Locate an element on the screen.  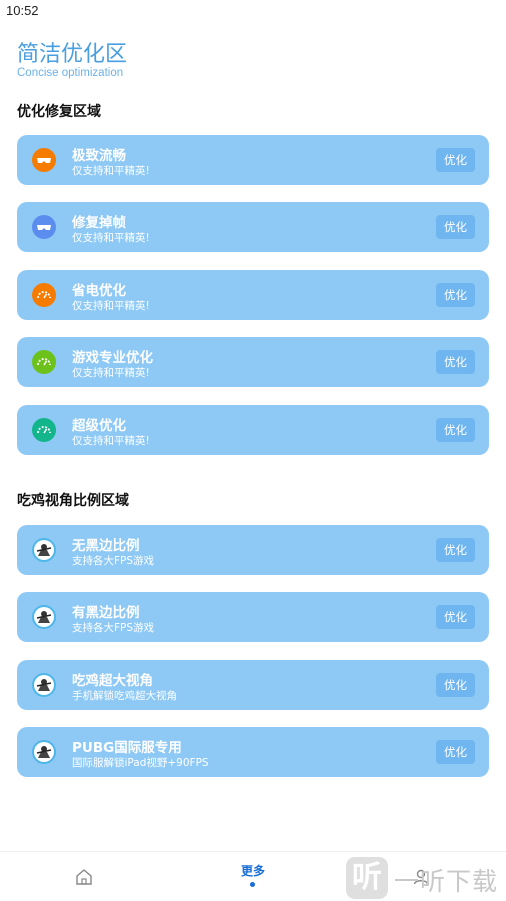
card-title: 超级优化 is located at coordinates (99, 426).